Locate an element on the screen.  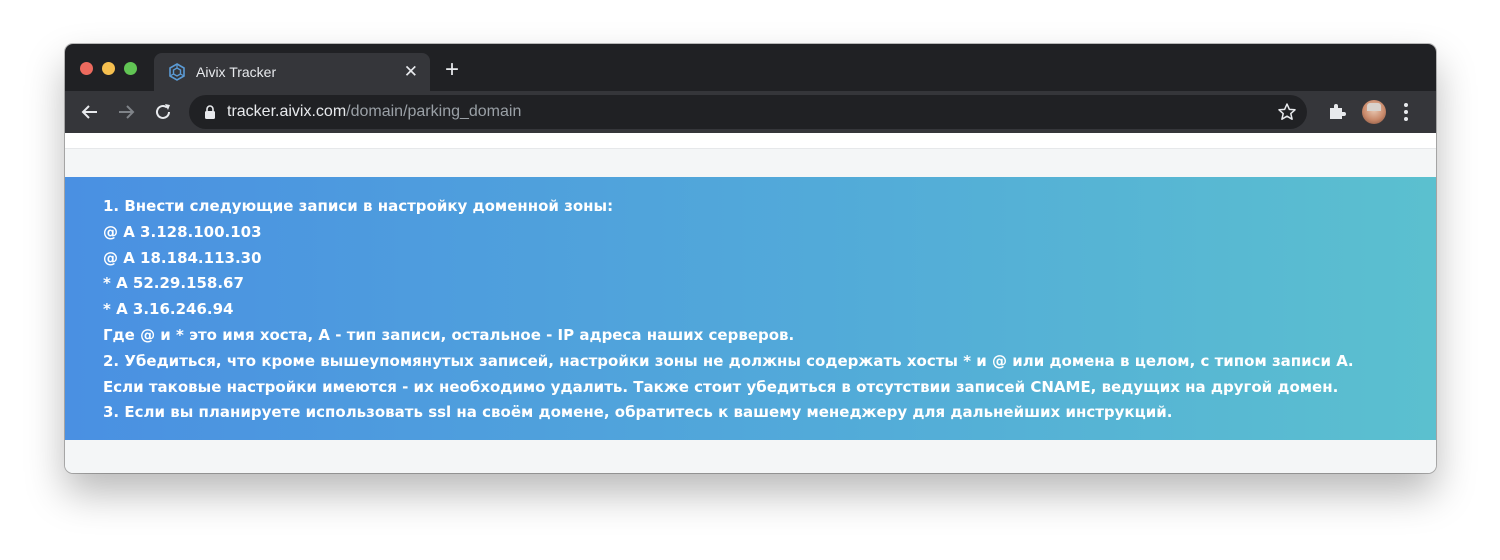
address-bar: tracker.aivix.com/domain/parking_domain is located at coordinates (748, 112).